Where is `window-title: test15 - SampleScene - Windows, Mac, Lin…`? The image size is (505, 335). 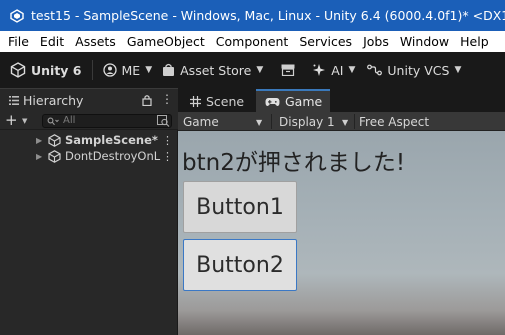 window-title: test15 - SampleScene - Windows, Mac, Lin… is located at coordinates (268, 15).